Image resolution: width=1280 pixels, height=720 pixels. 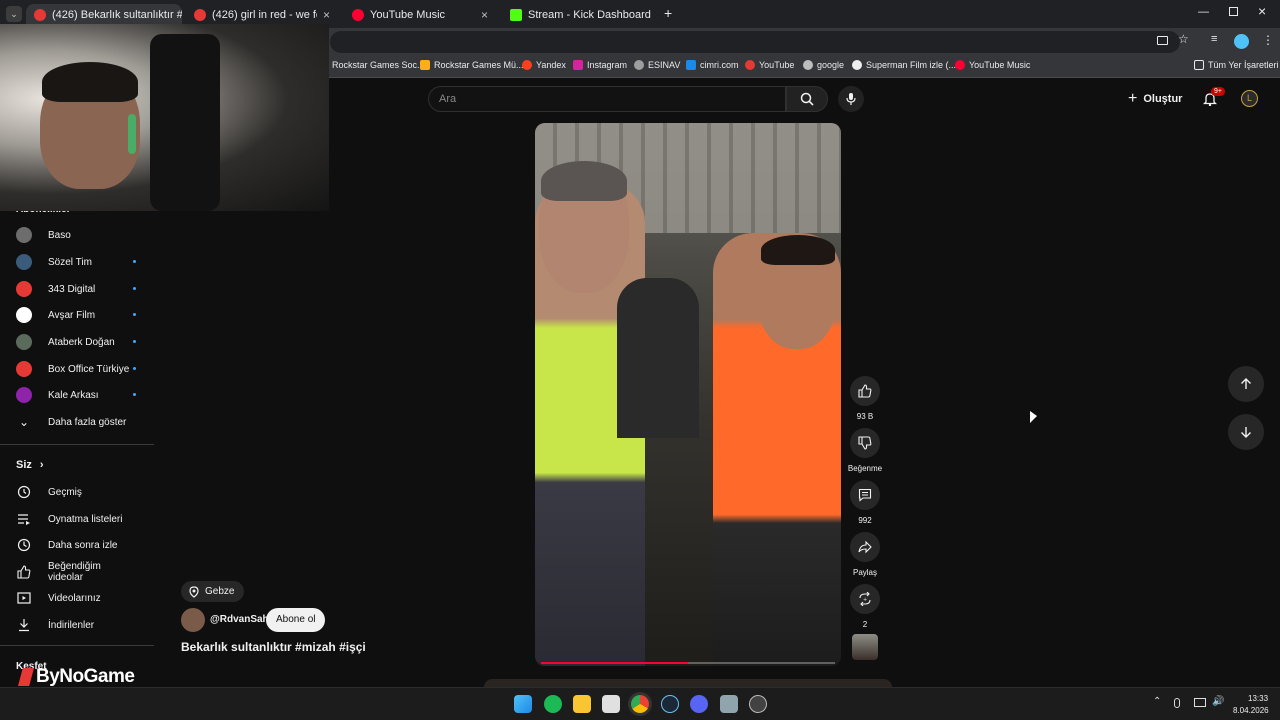 What do you see at coordinates (273, 647) in the screenshot?
I see `short-title: Bekarlık sultanlıktır #mizah #işçi` at bounding box center [273, 647].